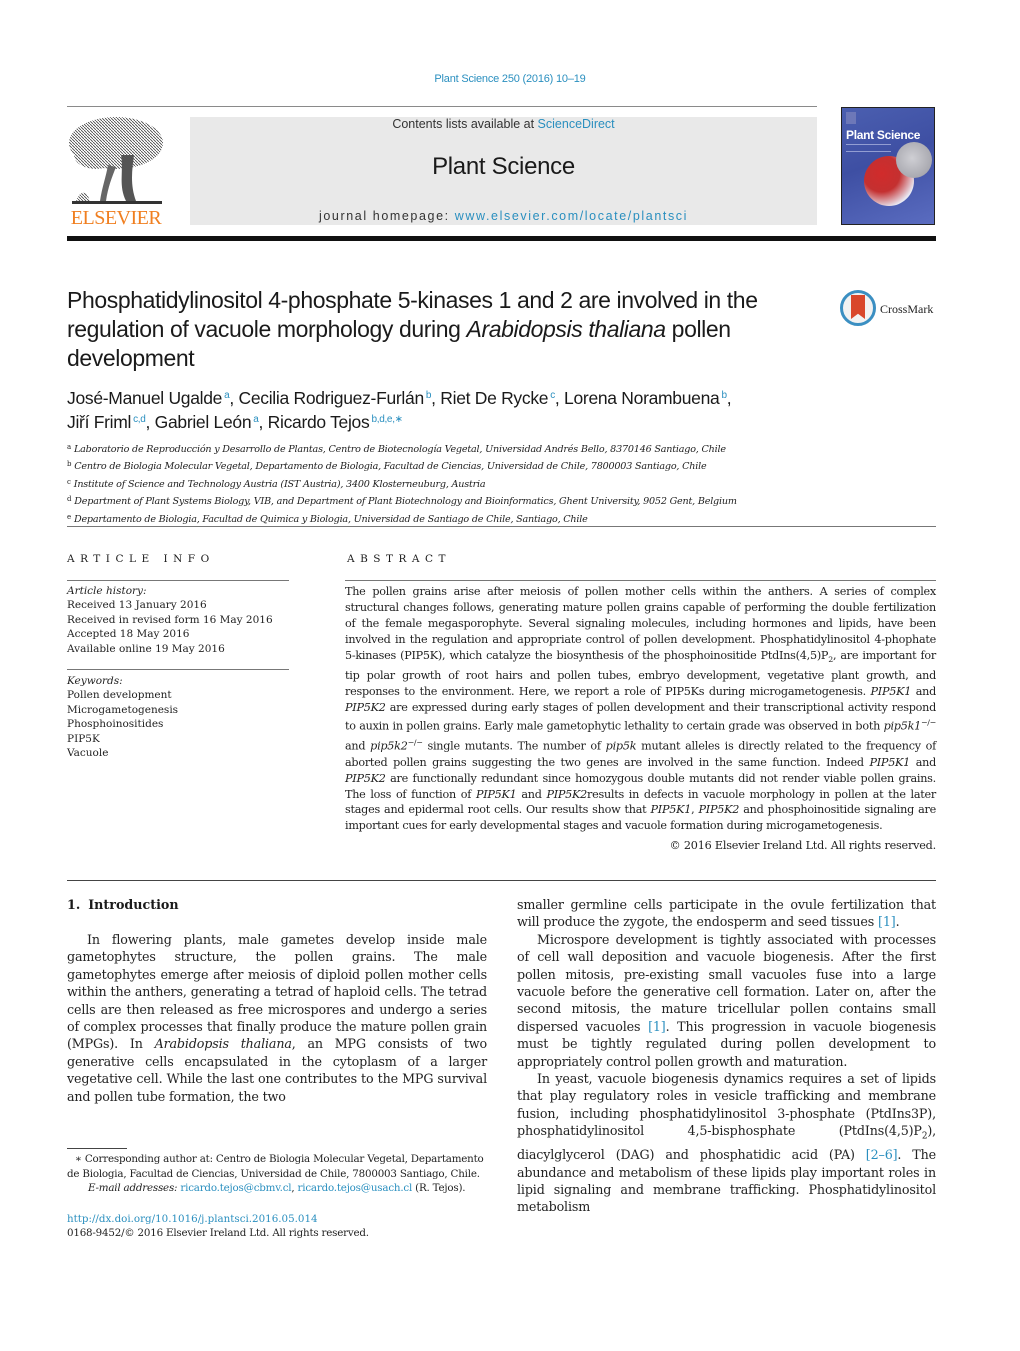 Image resolution: width=1020 pixels, height=1351 pixels. Describe the element at coordinates (907, 309) in the screenshot. I see `crossmark-label: CrossMark` at that location.